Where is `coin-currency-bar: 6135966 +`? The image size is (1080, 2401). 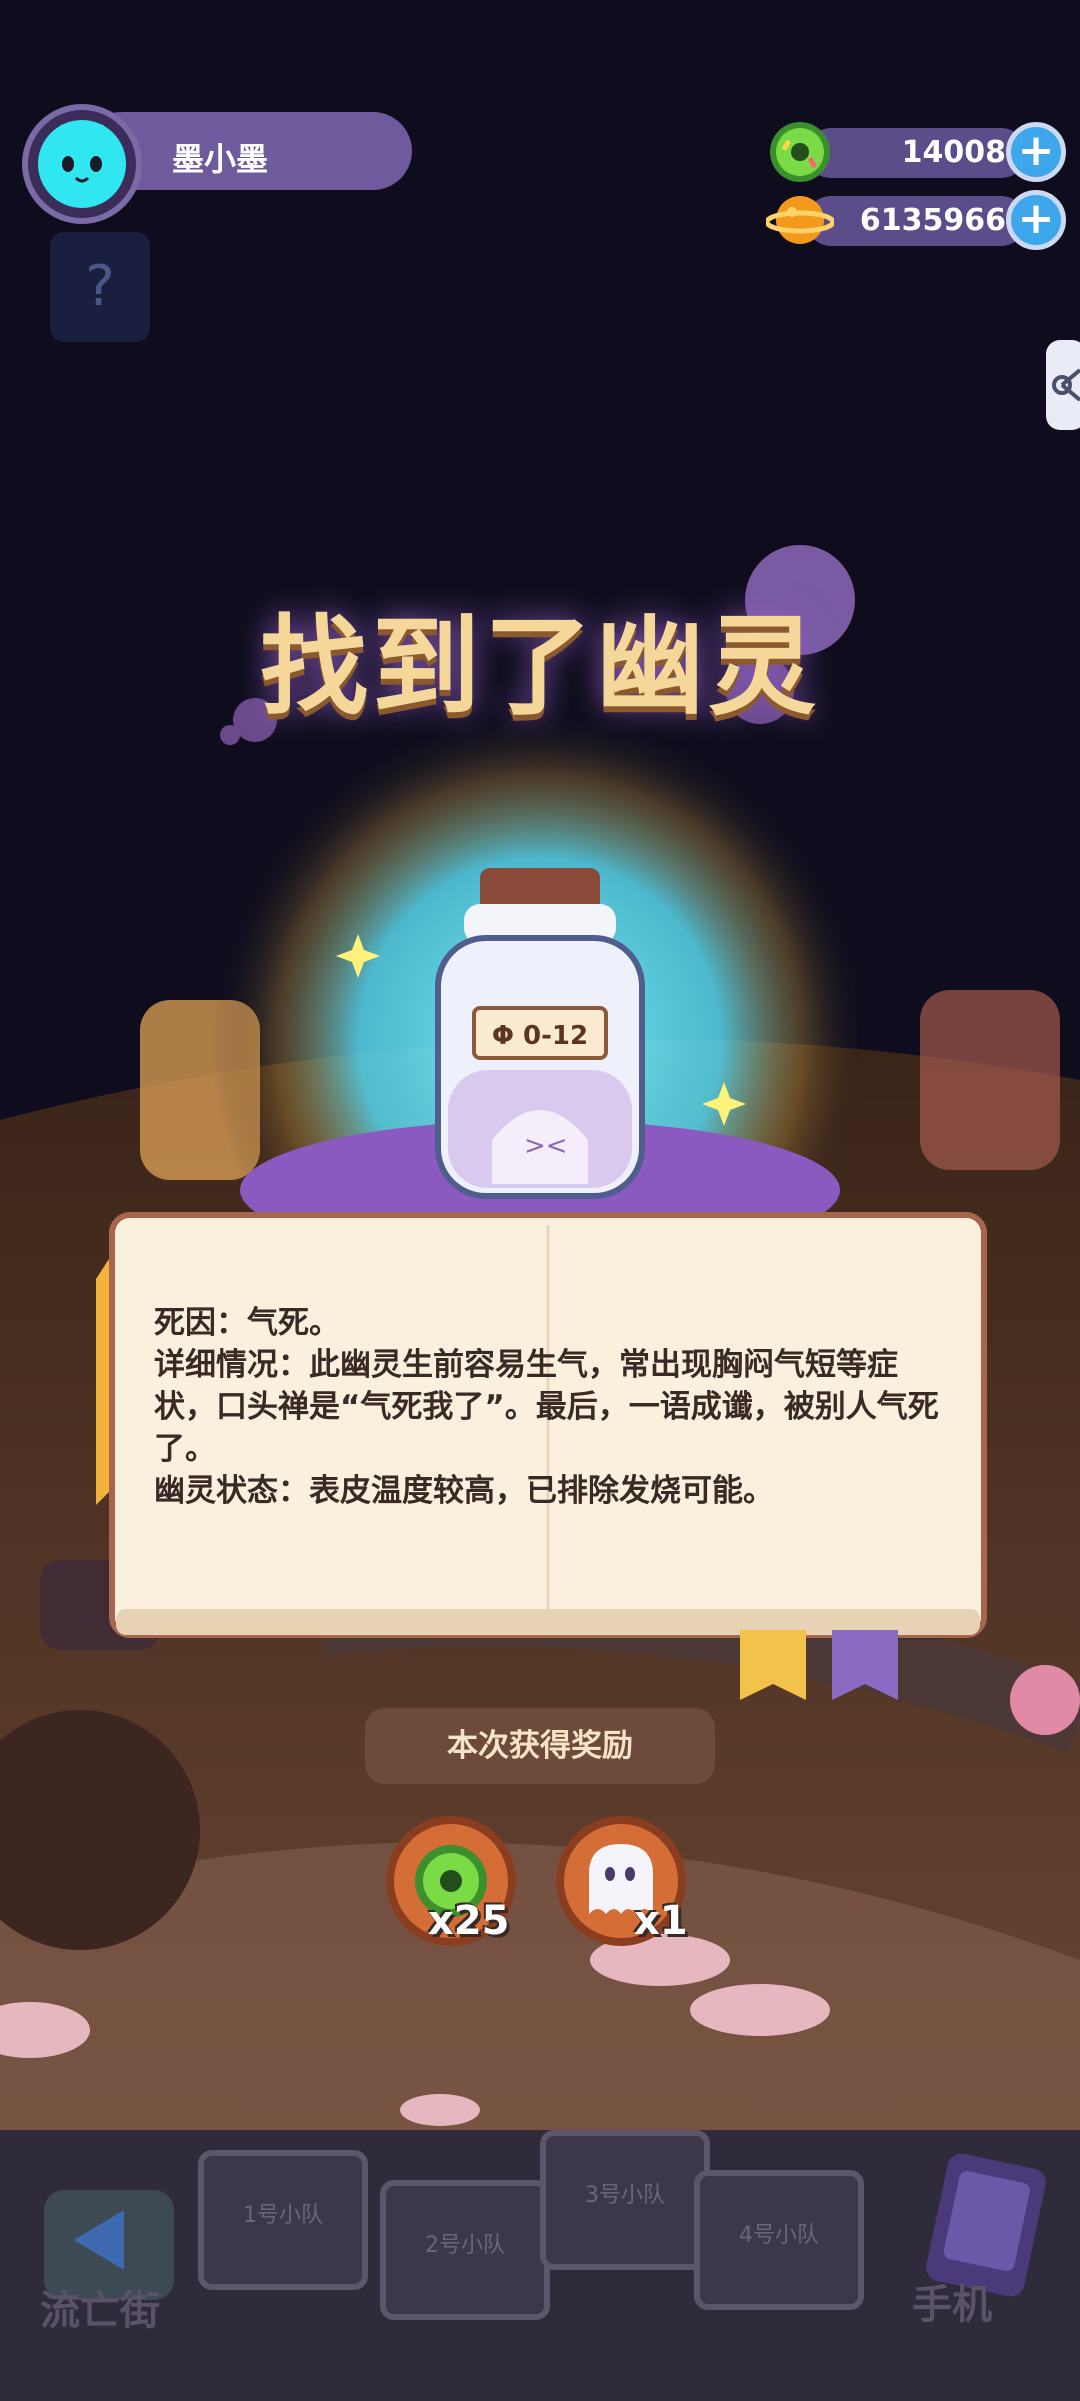
coin-currency-bar: 6135966 + is located at coordinates (916, 220).